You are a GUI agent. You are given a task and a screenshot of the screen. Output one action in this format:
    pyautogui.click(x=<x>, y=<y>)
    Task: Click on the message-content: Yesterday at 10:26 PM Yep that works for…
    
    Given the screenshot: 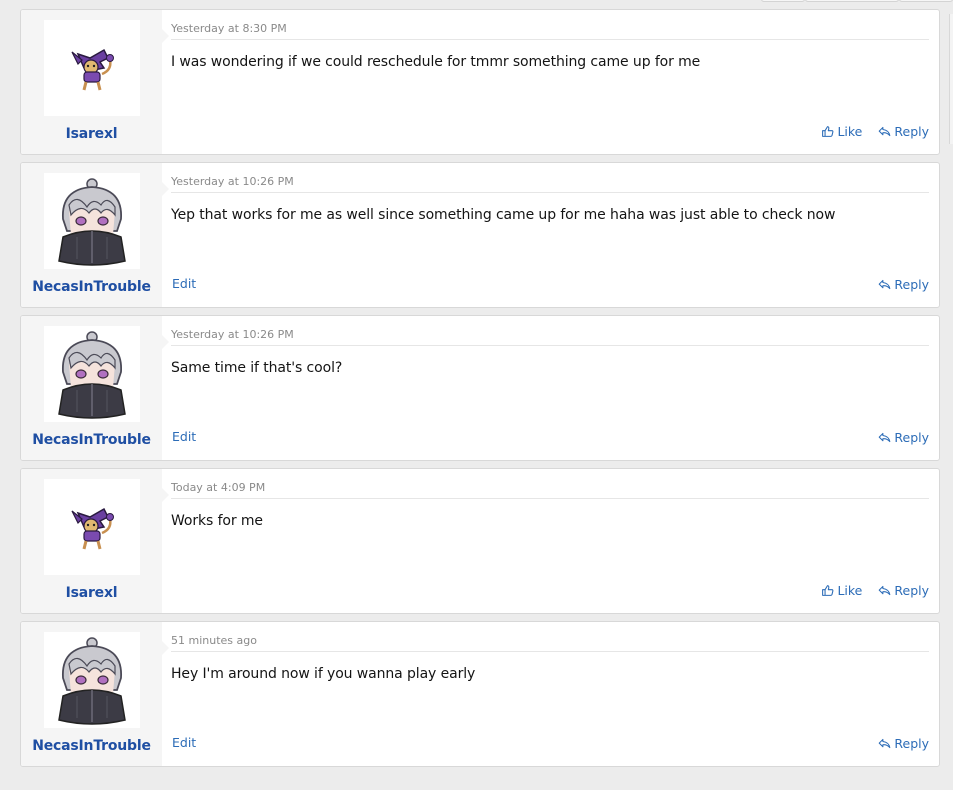 What is the action you would take?
    pyautogui.click(x=550, y=235)
    